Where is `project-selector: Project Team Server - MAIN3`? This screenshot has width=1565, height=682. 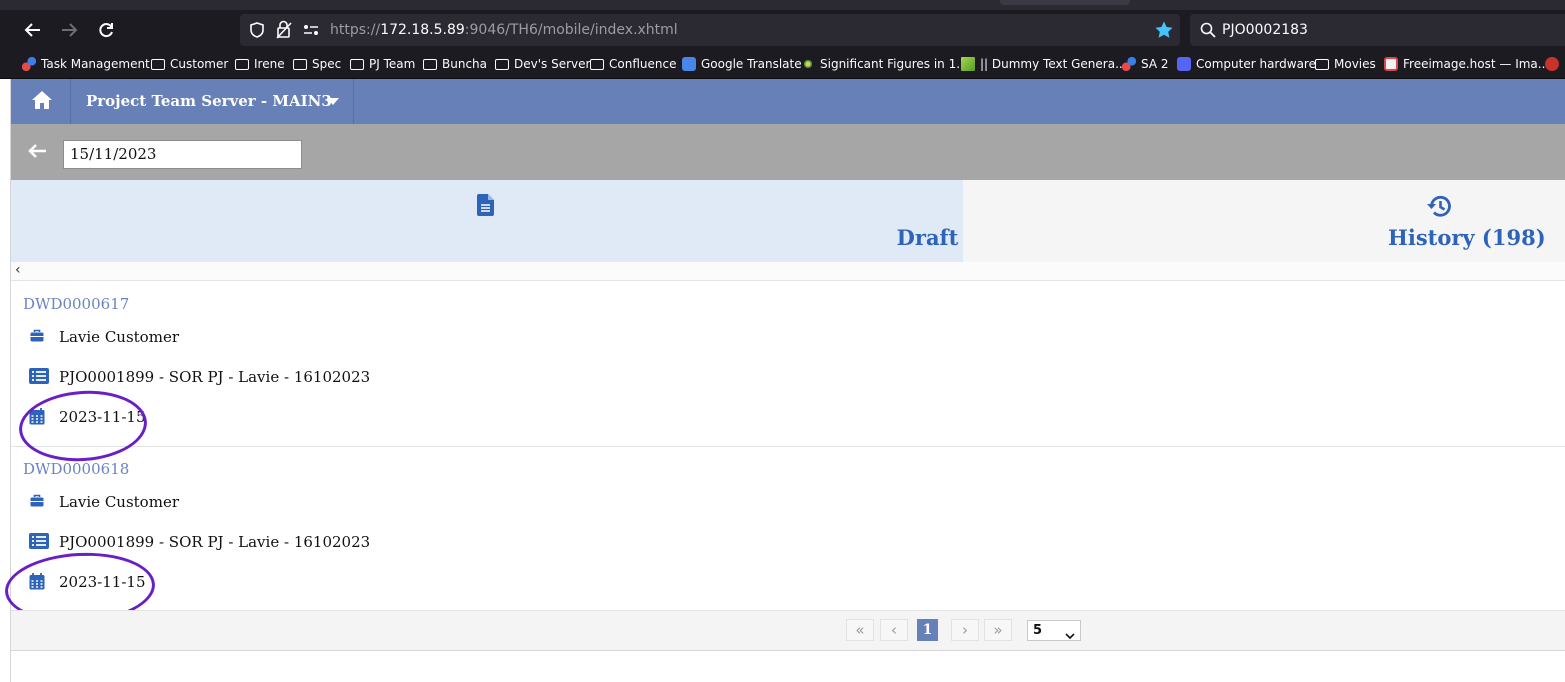 project-selector: Project Team Server - MAIN3 is located at coordinates (212, 101).